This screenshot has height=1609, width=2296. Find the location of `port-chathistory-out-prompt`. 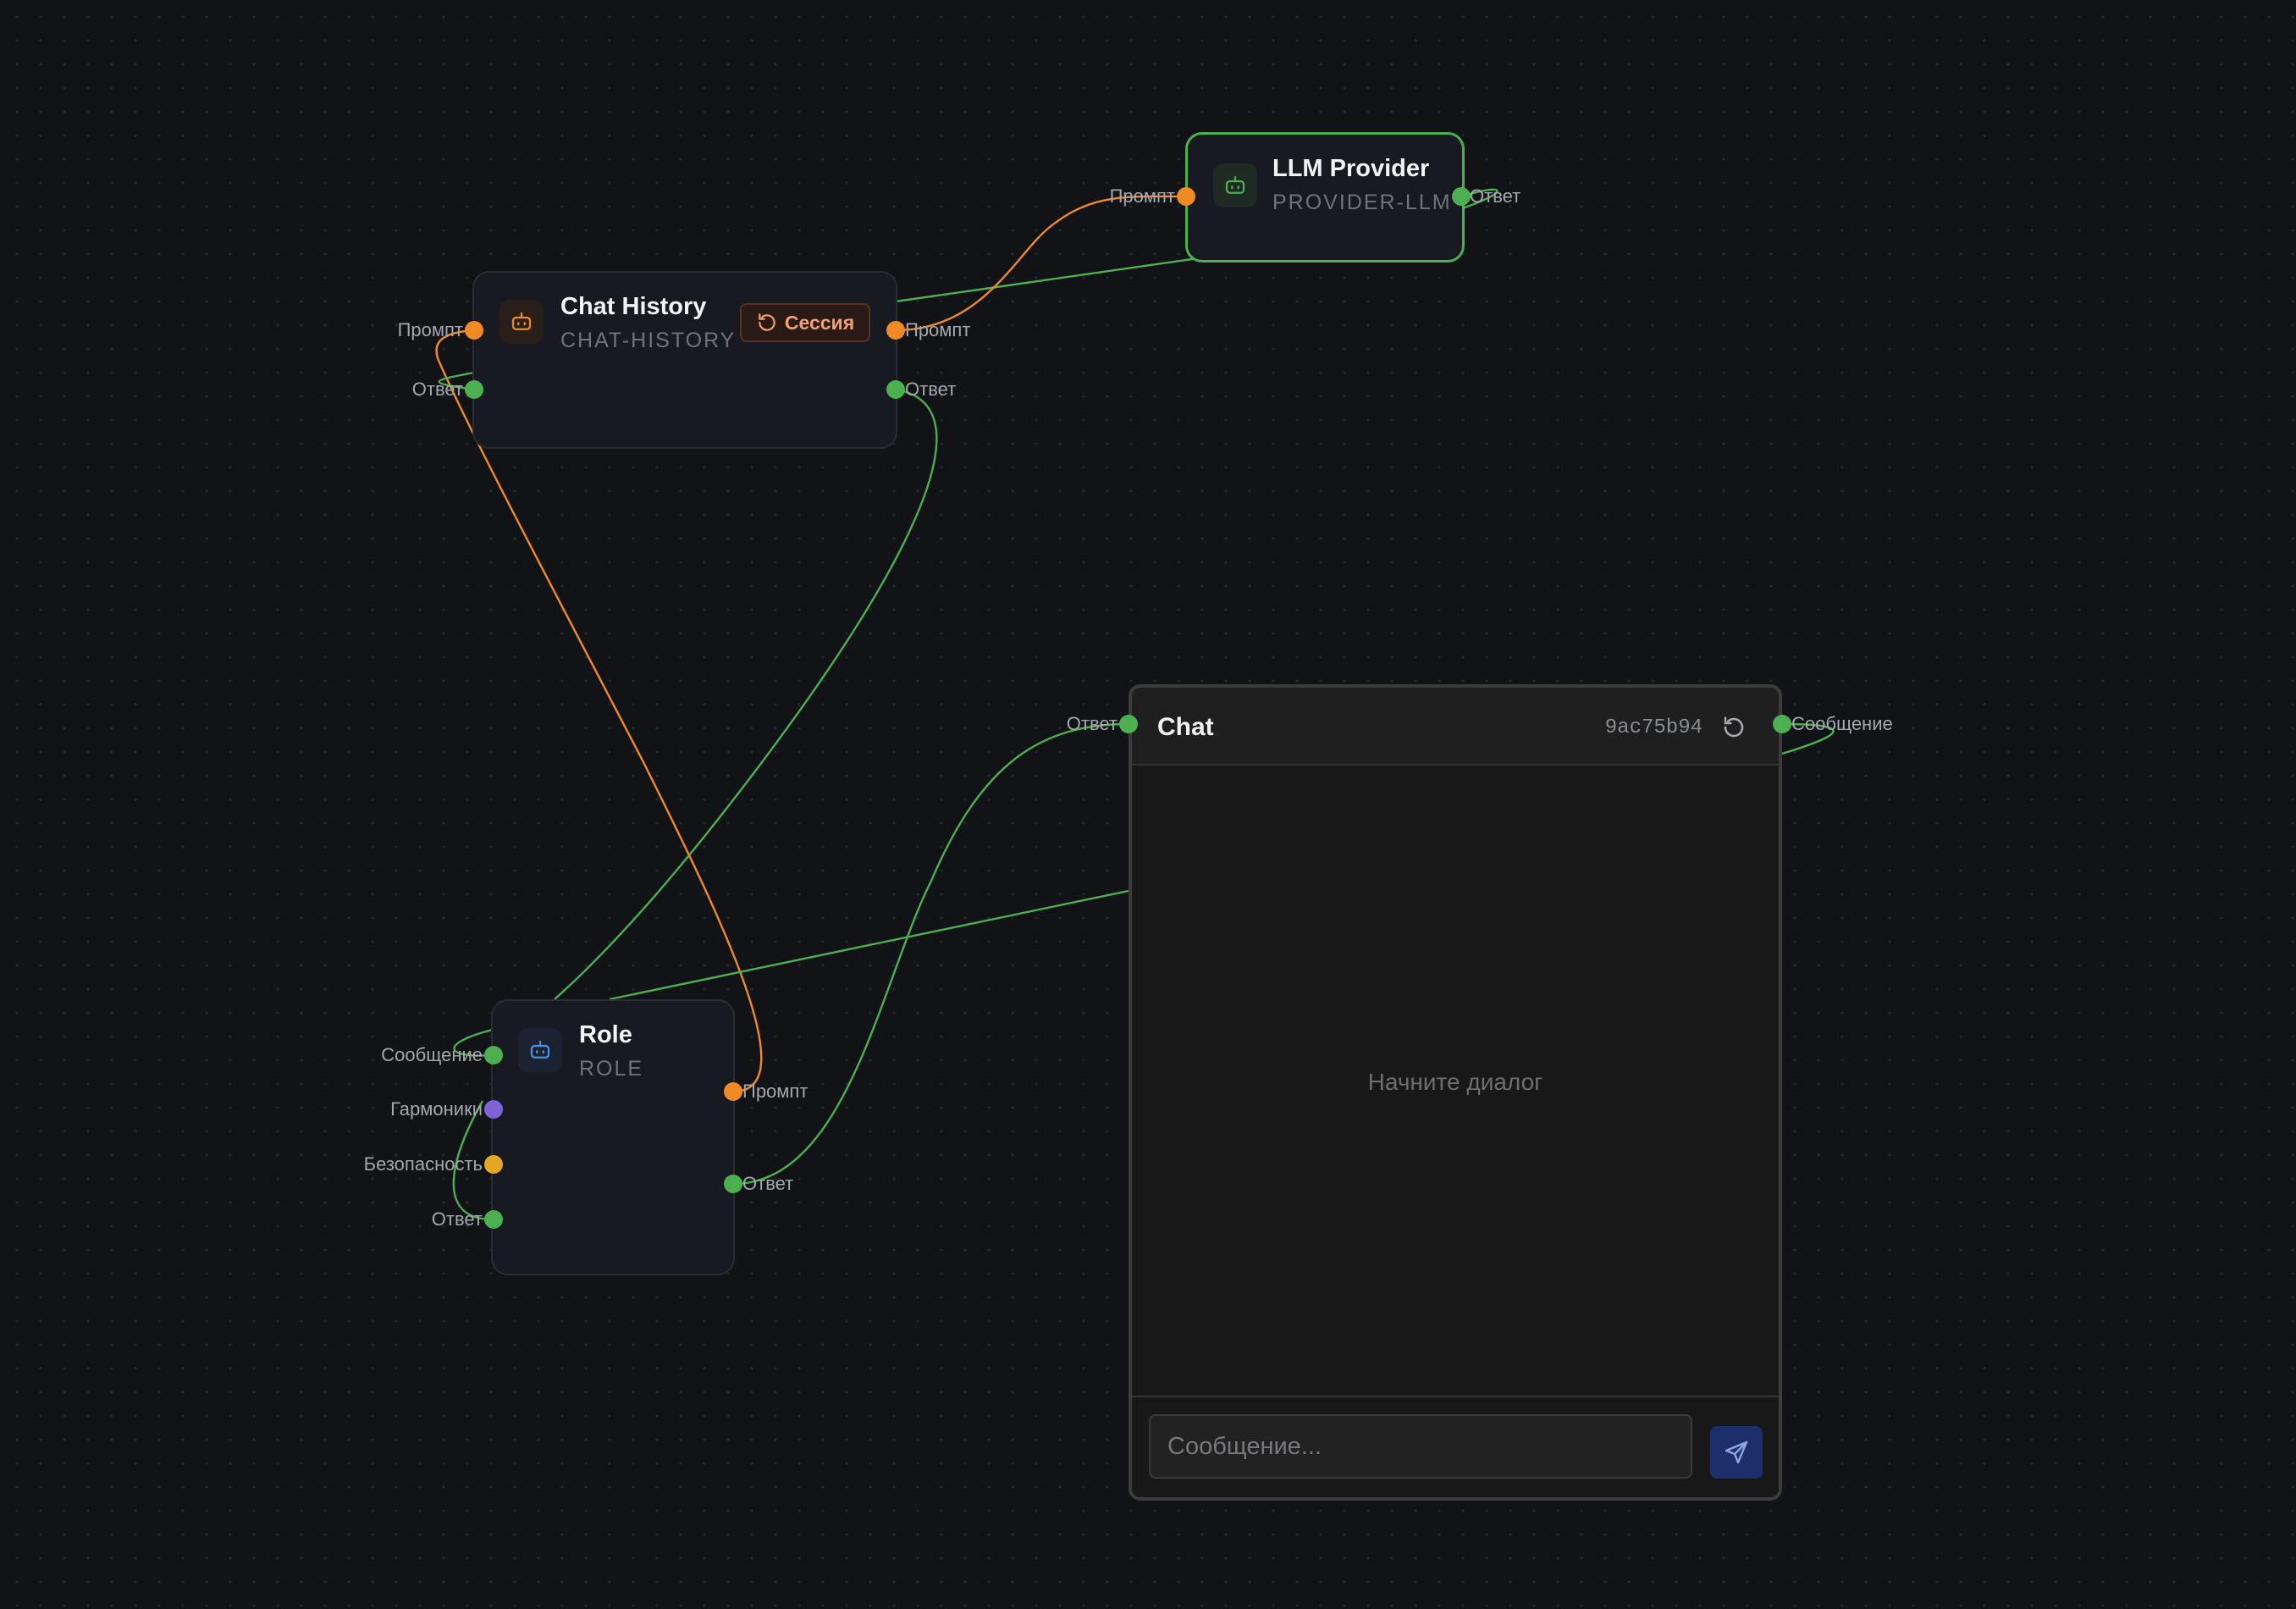

port-chathistory-out-prompt is located at coordinates (895, 330).